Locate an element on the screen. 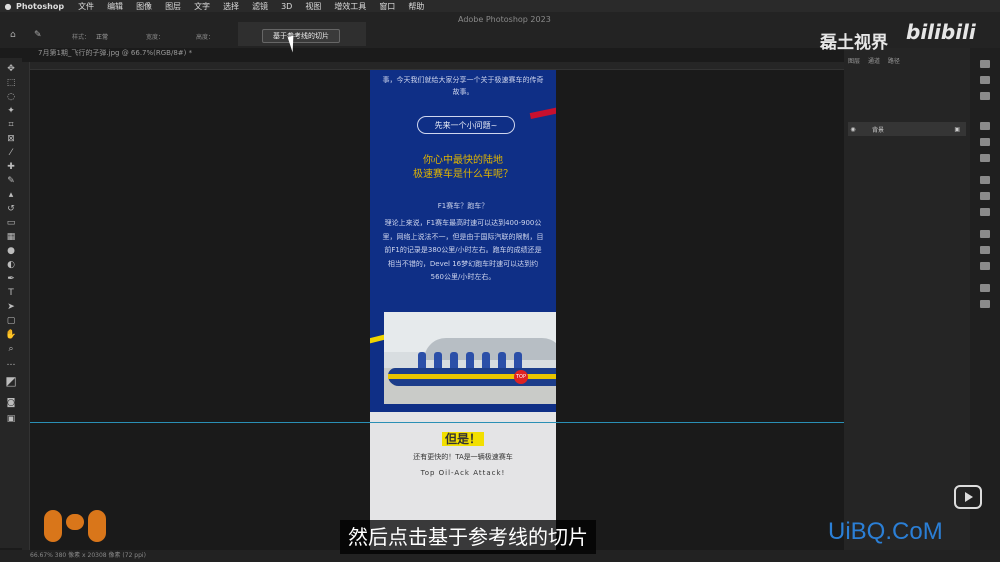 The image size is (1000, 562). libraries-icon is located at coordinates (985, 212).